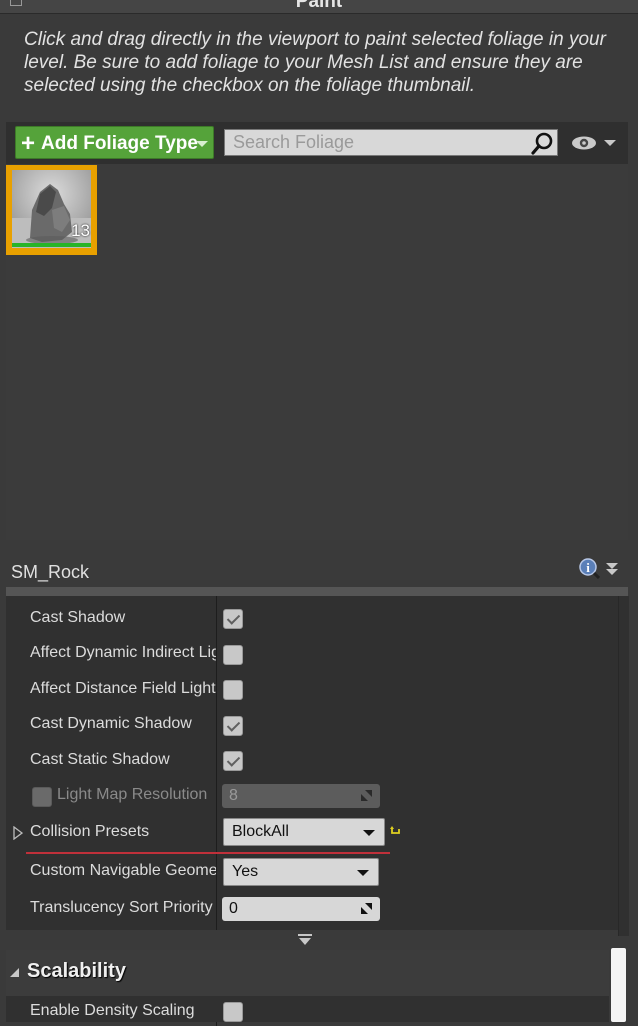 This screenshot has height=1026, width=638. I want to click on add-foliage-type-button: + Add Foliage Type, so click(114, 142).